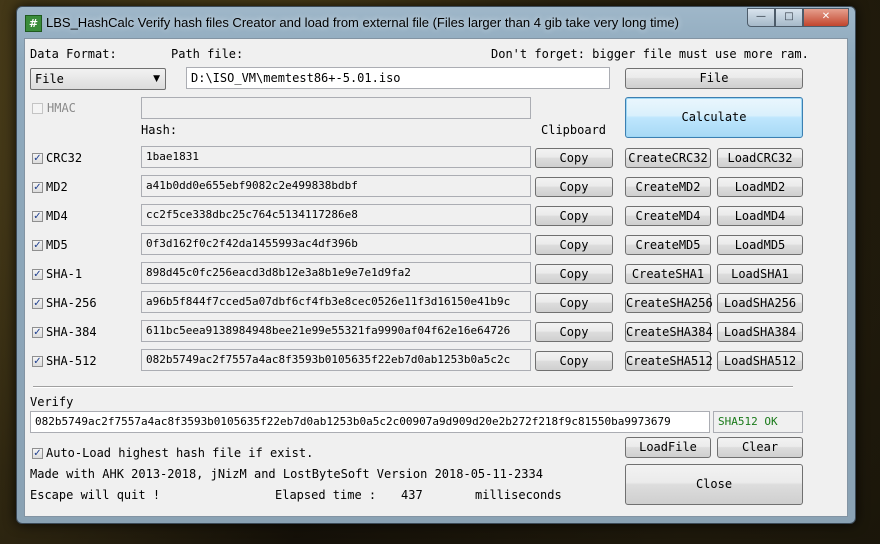  Describe the element at coordinates (669, 361) in the screenshot. I see `create-sha512-button: CreateSHA512` at that location.